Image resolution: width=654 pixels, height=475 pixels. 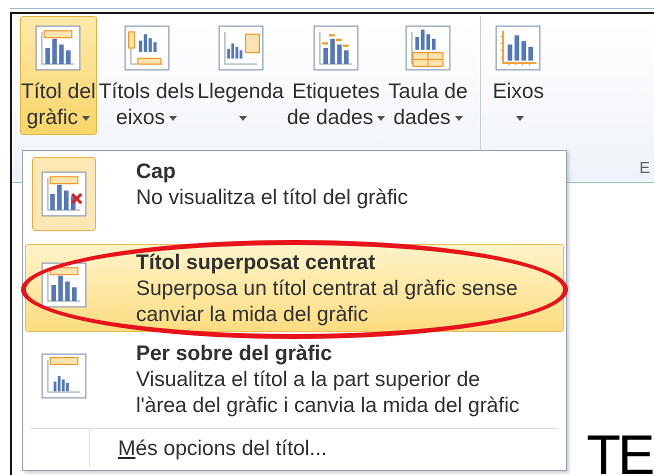 I want to click on item-description: Visualitza el títol a la part superior de l'àrea del gràfic i canvia la mida del gràfic, so click(x=328, y=393).